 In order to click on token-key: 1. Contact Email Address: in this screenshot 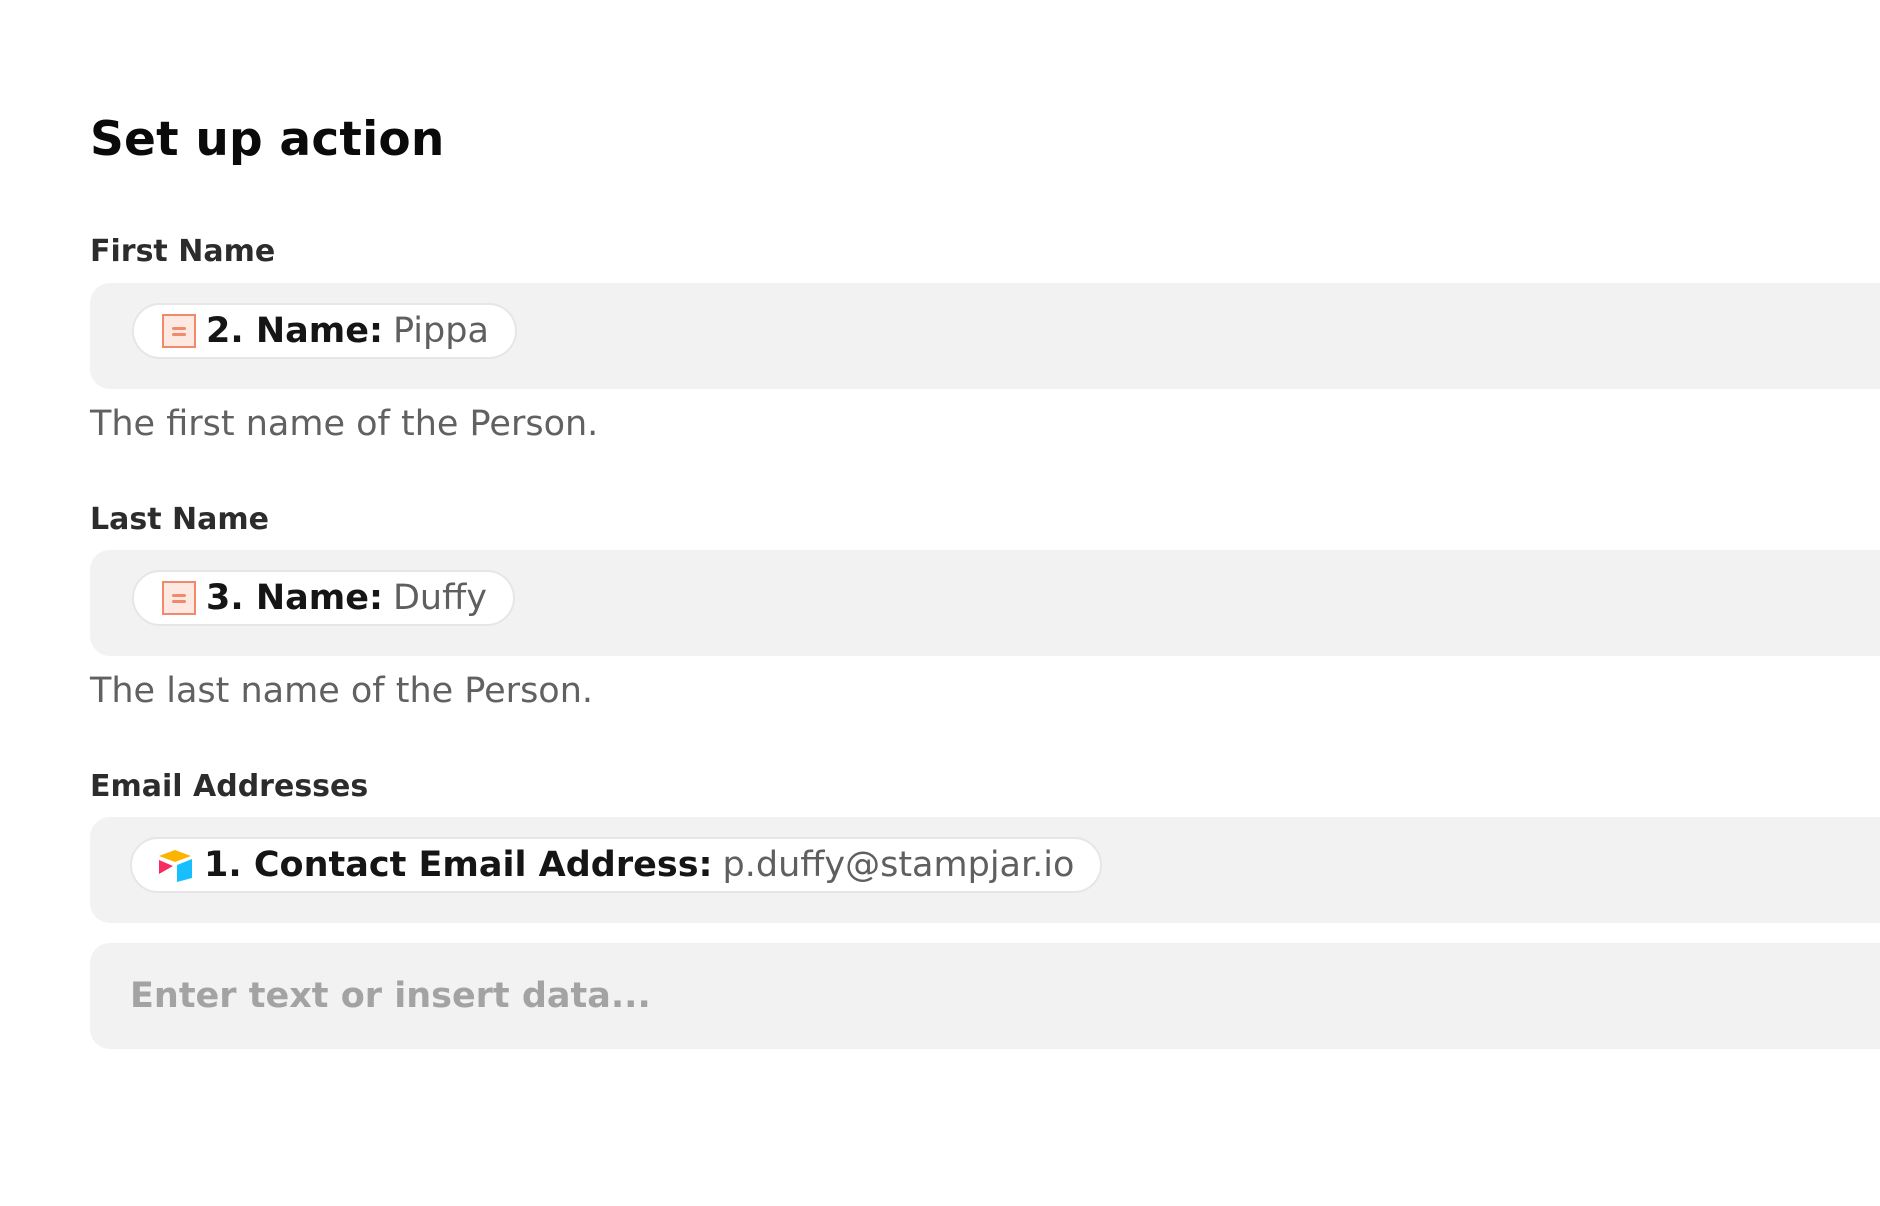, I will do `click(458, 865)`.